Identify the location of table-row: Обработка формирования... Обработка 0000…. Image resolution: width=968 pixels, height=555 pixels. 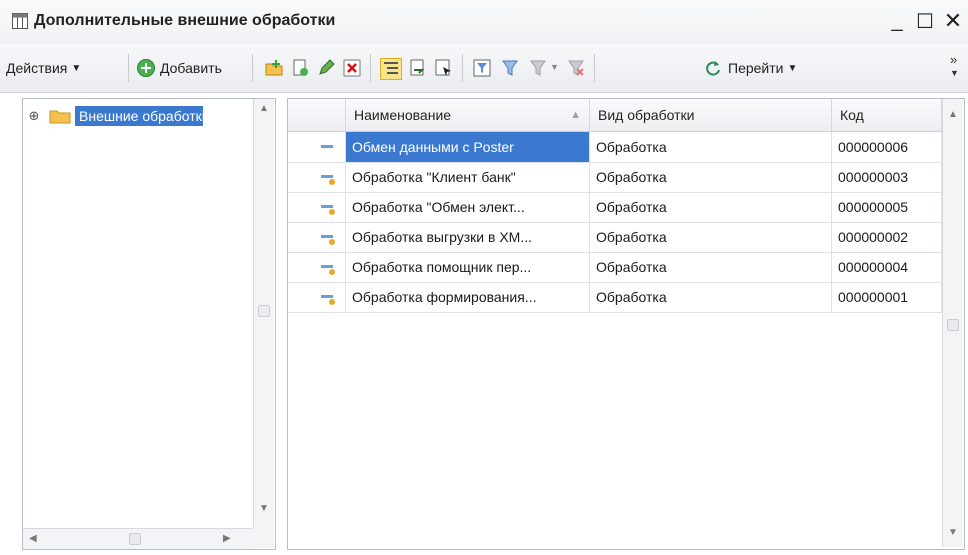
(615, 297).